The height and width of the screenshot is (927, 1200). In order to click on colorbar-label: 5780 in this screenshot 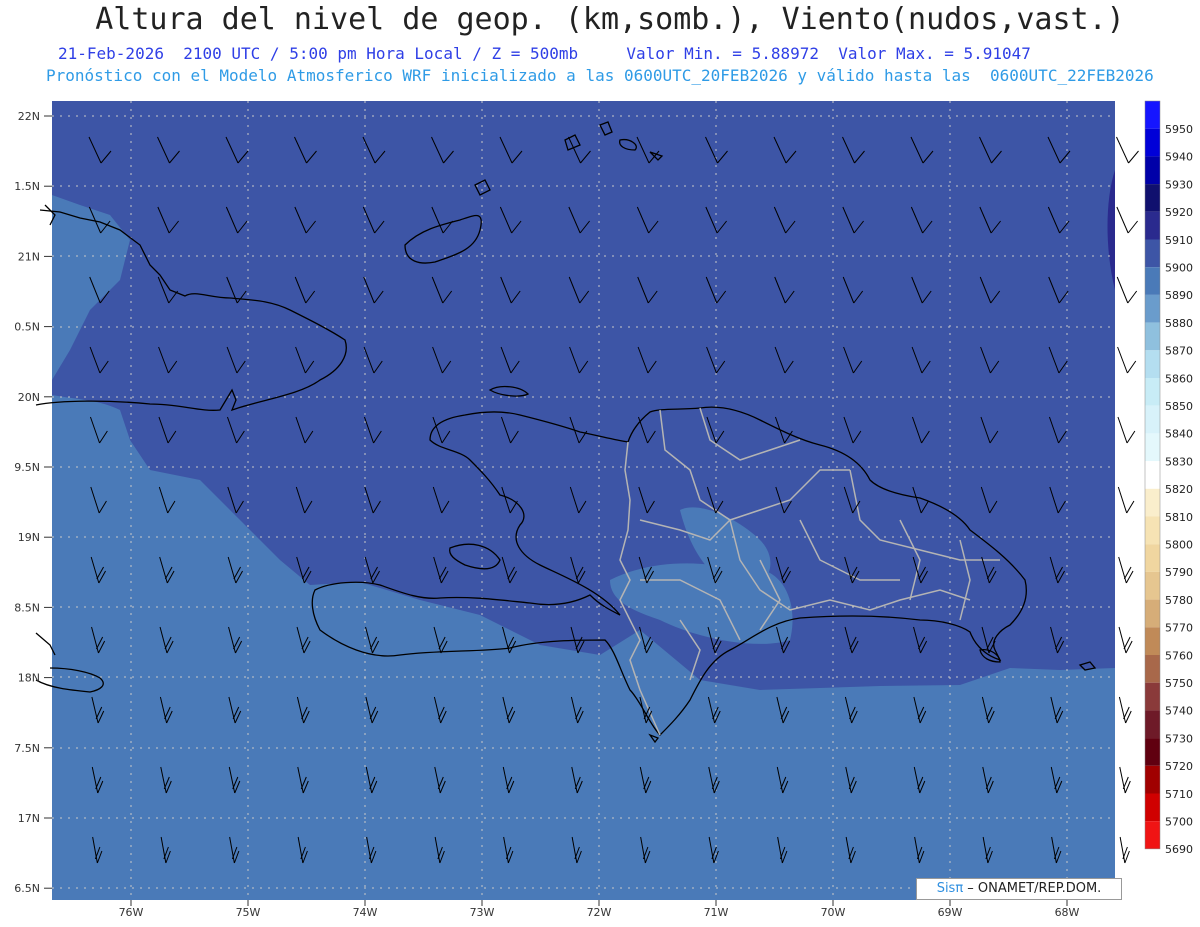, I will do `click(1179, 600)`.